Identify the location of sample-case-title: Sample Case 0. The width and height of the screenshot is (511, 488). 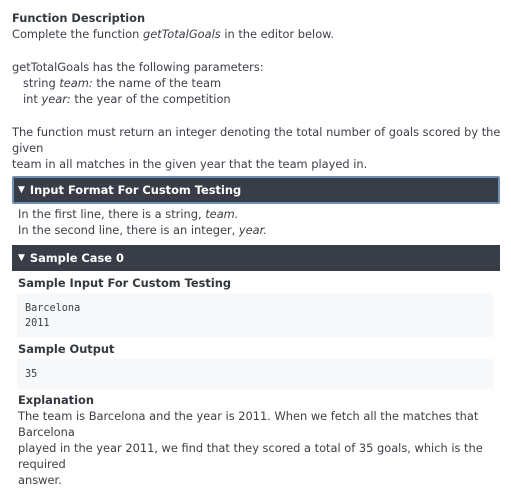
(76, 258).